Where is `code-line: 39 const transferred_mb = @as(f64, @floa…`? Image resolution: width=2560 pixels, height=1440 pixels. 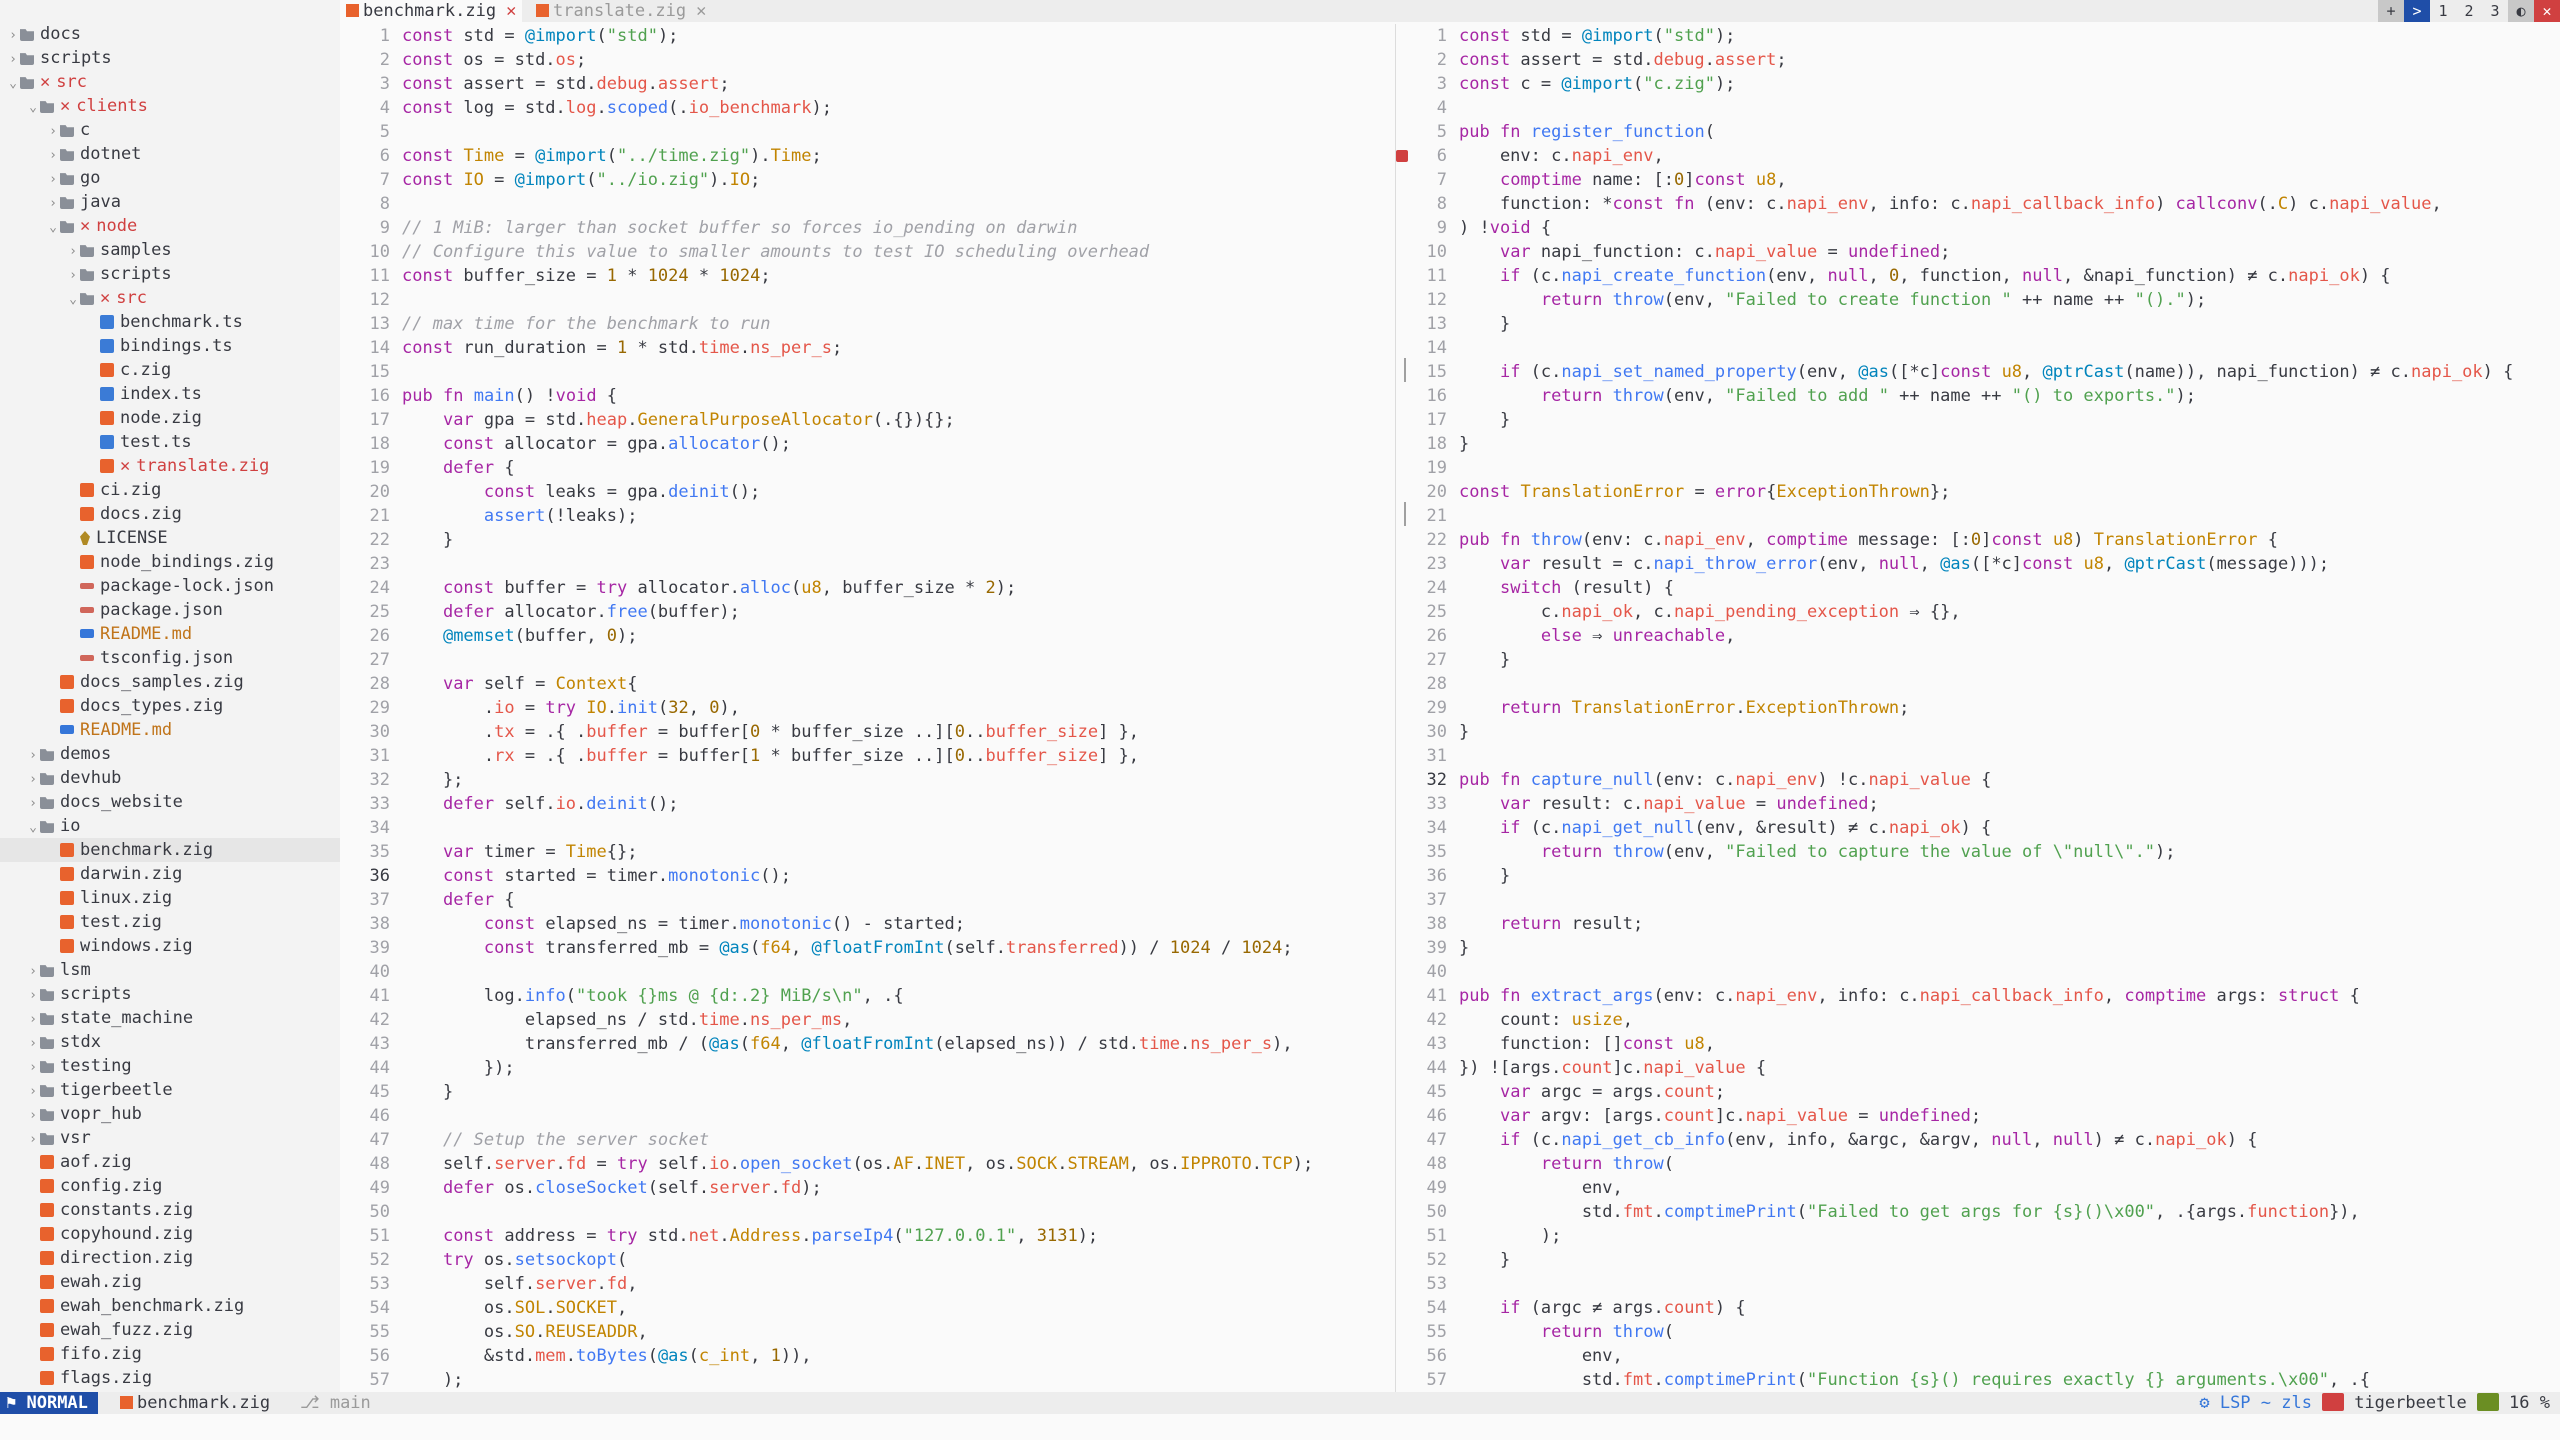 code-line: 39 const transferred_mb = @as(f64, @floa… is located at coordinates (867, 948).